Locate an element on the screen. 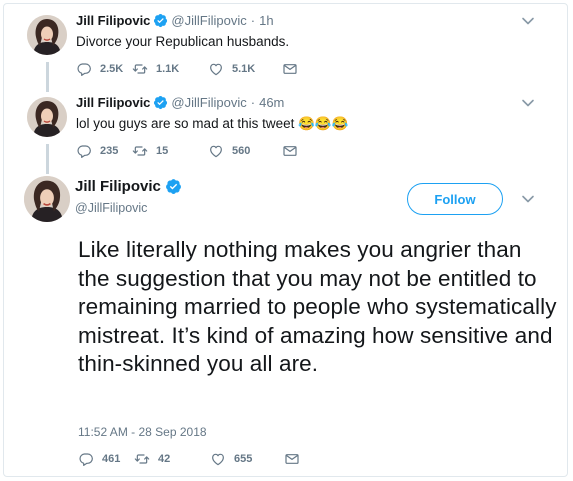 Image resolution: width=573 pixels, height=481 pixels. tweet-actions: 2.5K 1.1K 5.1K is located at coordinates (191, 69).